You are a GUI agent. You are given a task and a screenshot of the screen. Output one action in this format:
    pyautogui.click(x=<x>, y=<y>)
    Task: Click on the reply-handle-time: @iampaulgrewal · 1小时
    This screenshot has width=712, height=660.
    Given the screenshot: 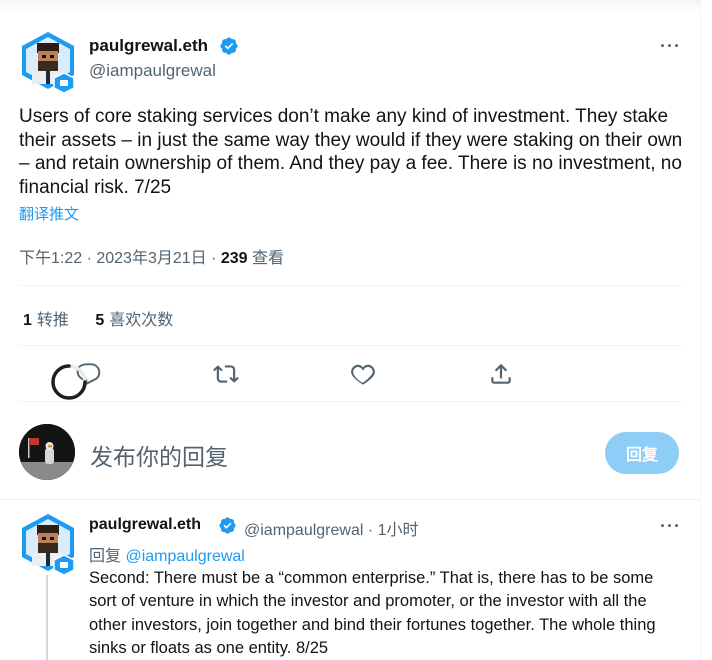 What is the action you would take?
    pyautogui.click(x=331, y=528)
    